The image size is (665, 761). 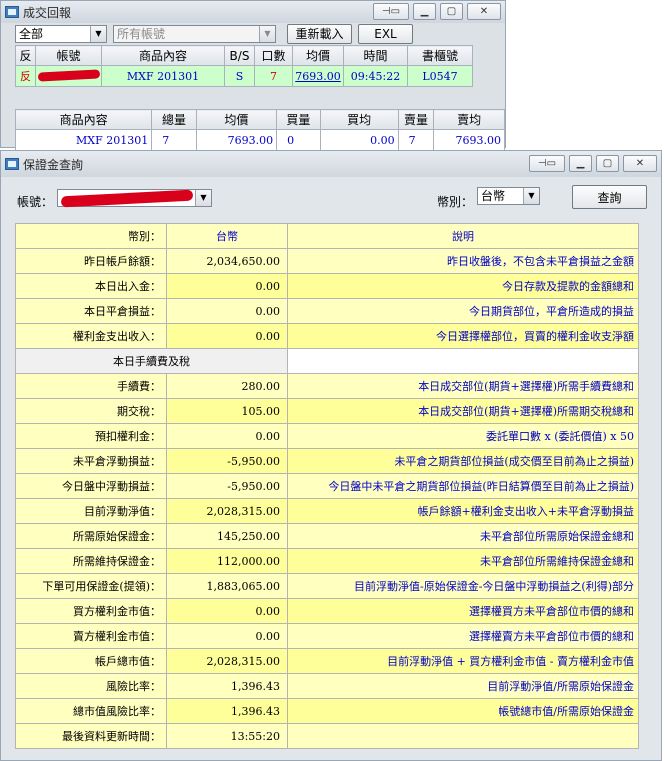 I want to click on price-cell: 7693.00, so click(x=318, y=76).